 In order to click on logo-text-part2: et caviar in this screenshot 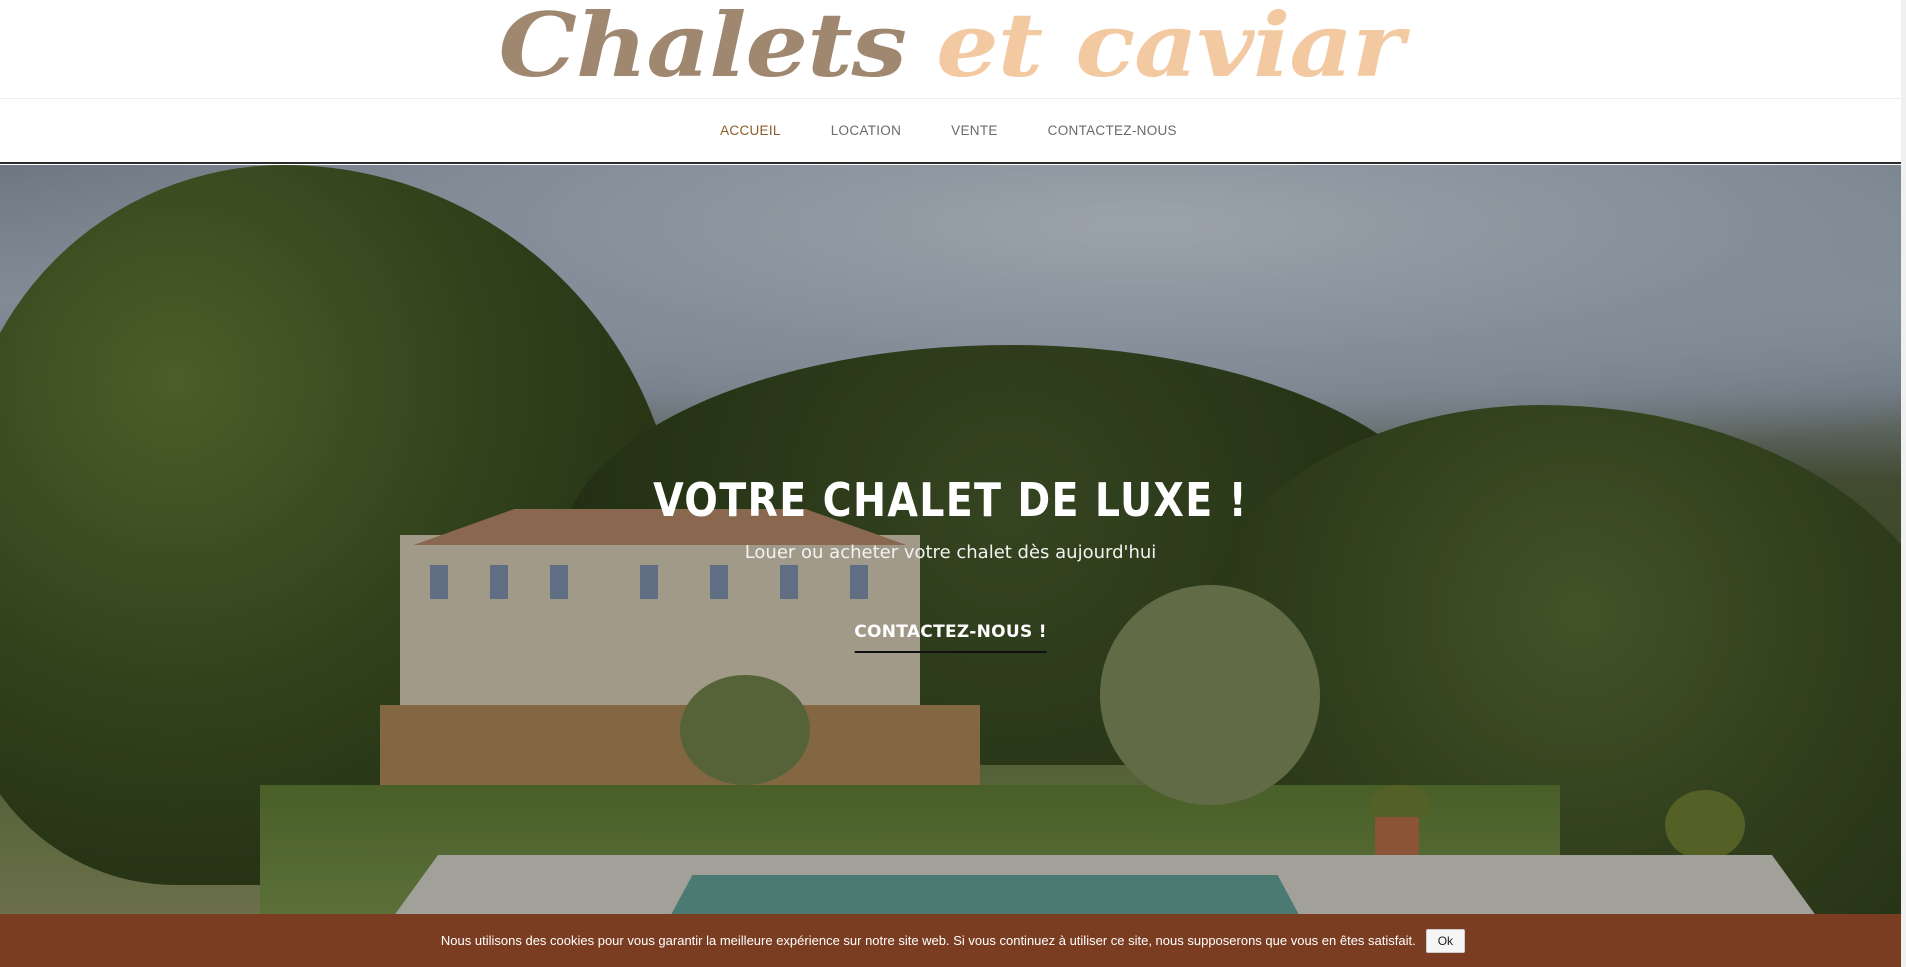, I will do `click(1169, 48)`.